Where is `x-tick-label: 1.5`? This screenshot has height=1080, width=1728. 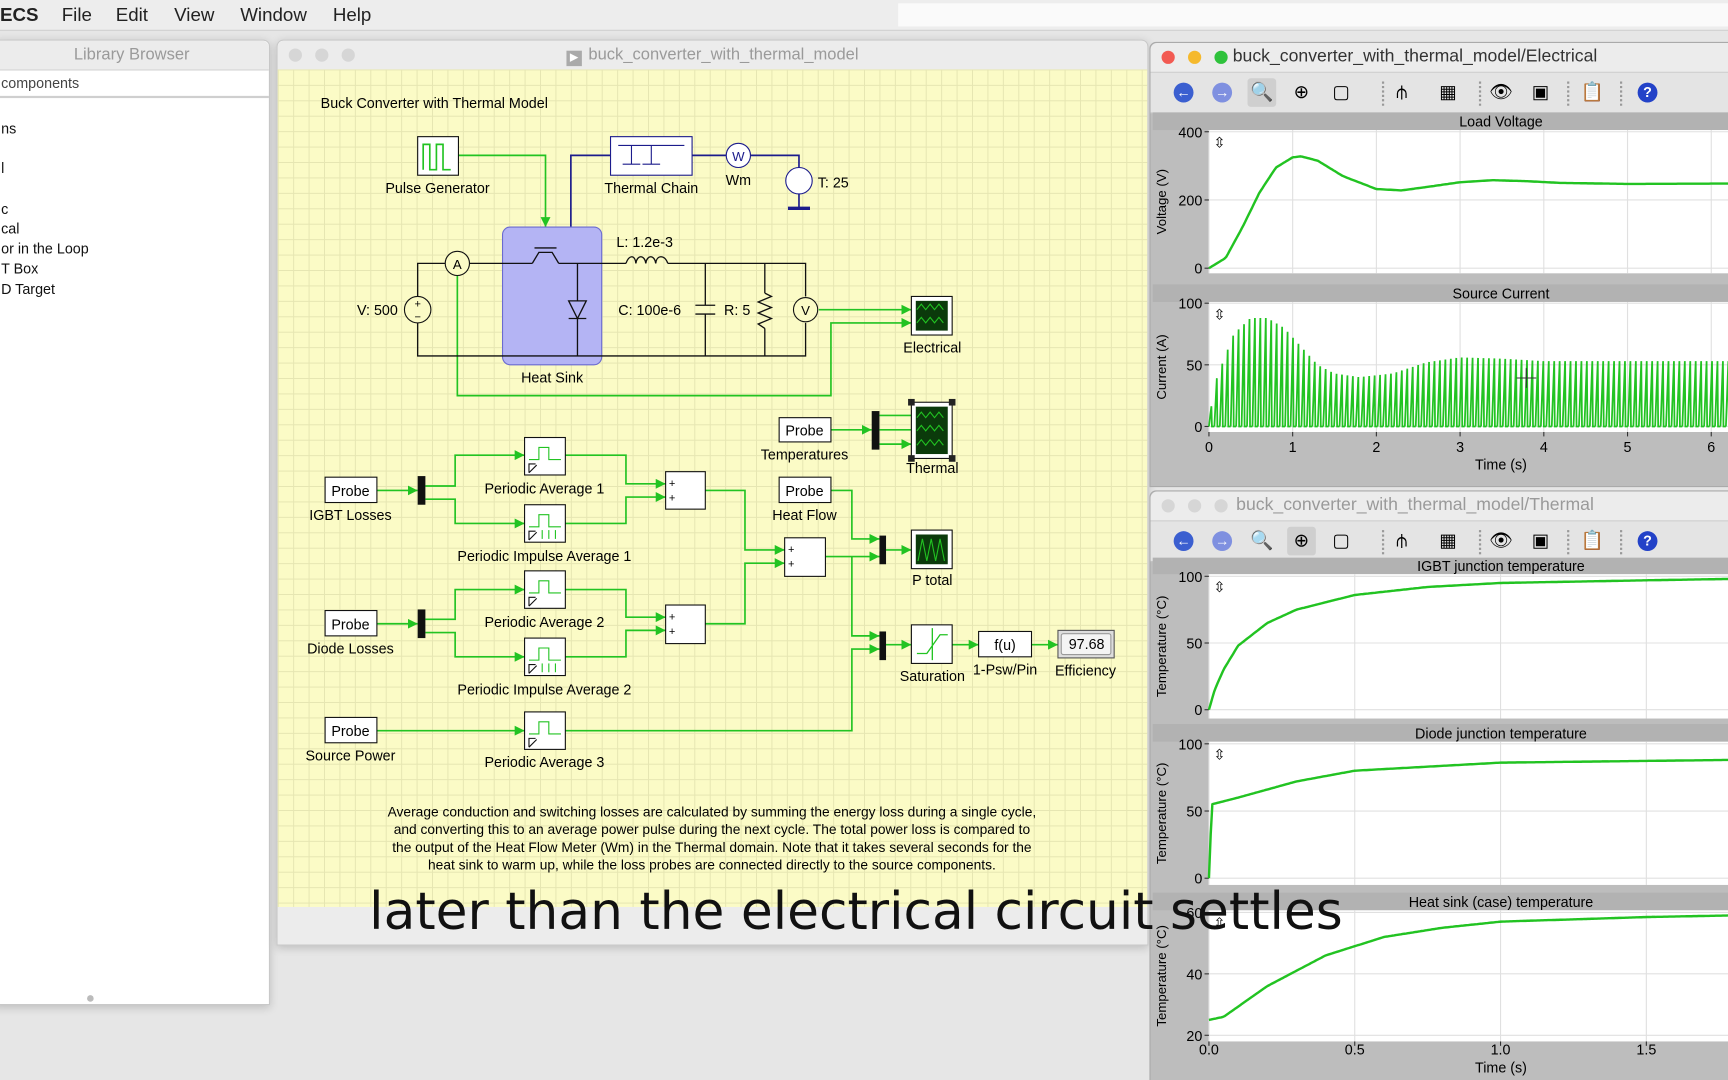 x-tick-label: 1.5 is located at coordinates (1646, 1051).